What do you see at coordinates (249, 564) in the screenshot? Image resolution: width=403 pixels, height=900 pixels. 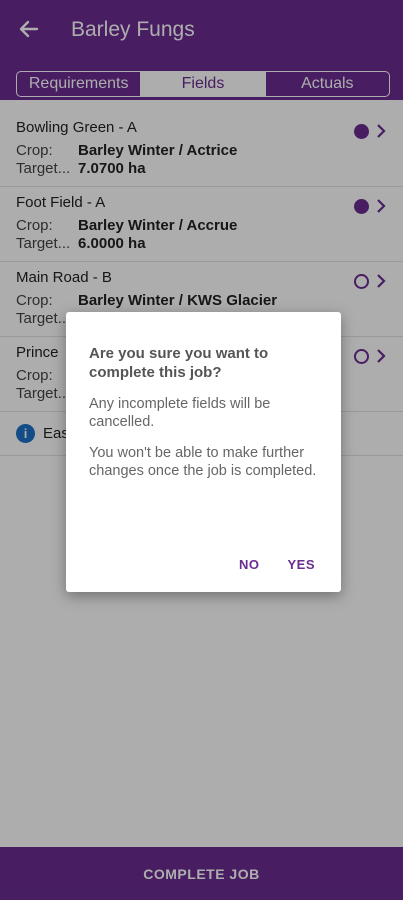 I see `no-button: NO` at bounding box center [249, 564].